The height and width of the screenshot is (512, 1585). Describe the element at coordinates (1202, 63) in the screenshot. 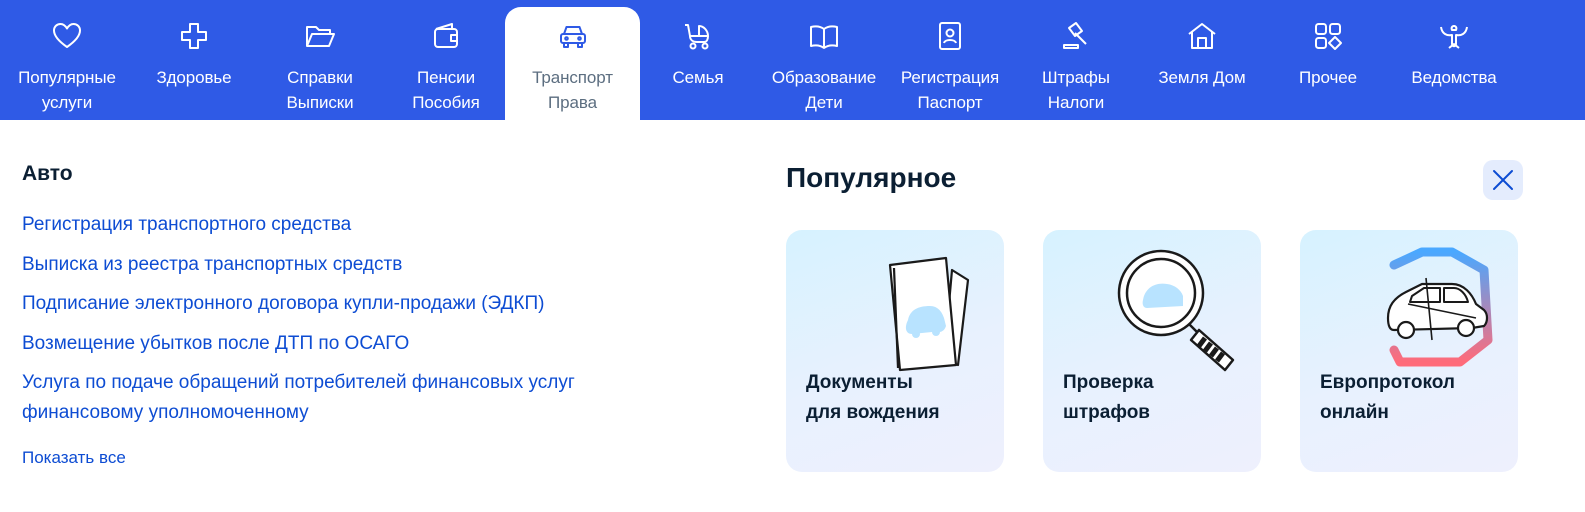

I see `nav-item-land-house: Земля Дом` at that location.